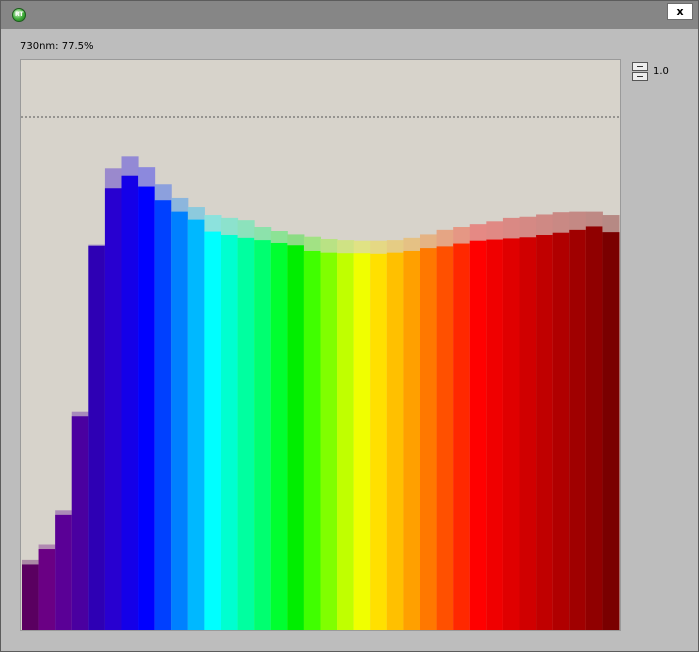 This screenshot has height=652, width=699. Describe the element at coordinates (130, 402) in the screenshot. I see `spectrum-bar-440nm` at that location.